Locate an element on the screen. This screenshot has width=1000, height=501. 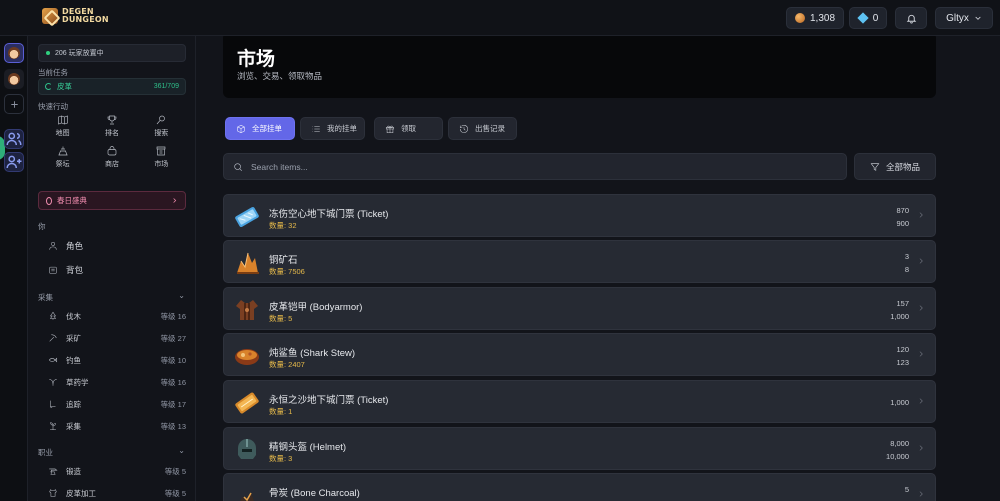
online-count: 206 玩家放置中 is located at coordinates (79, 53).